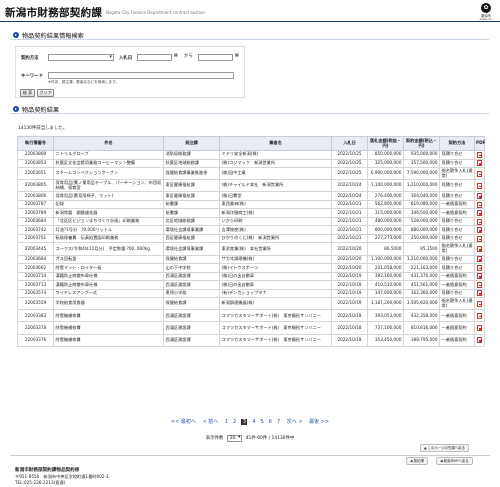  What do you see at coordinates (486, 12) in the screenshot?
I see `city-logo: ✿ 新潟市 Niigata City` at bounding box center [486, 12].